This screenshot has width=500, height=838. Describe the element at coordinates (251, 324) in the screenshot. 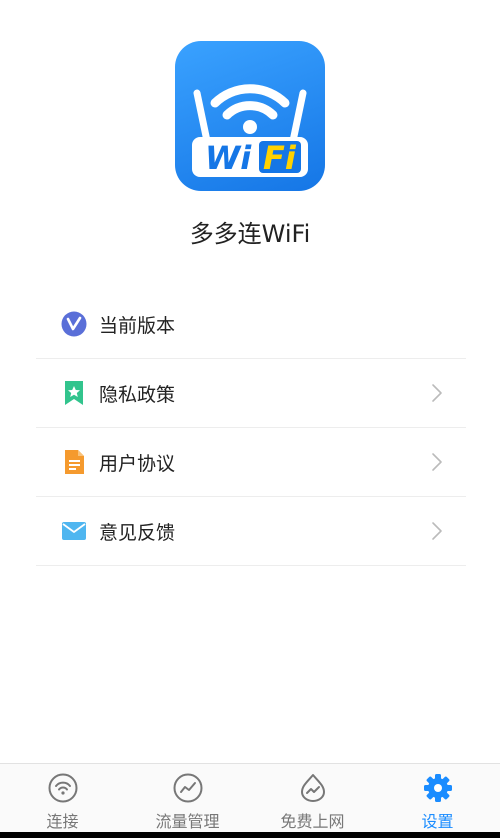

I see `menu-item-version: 当前版本` at that location.